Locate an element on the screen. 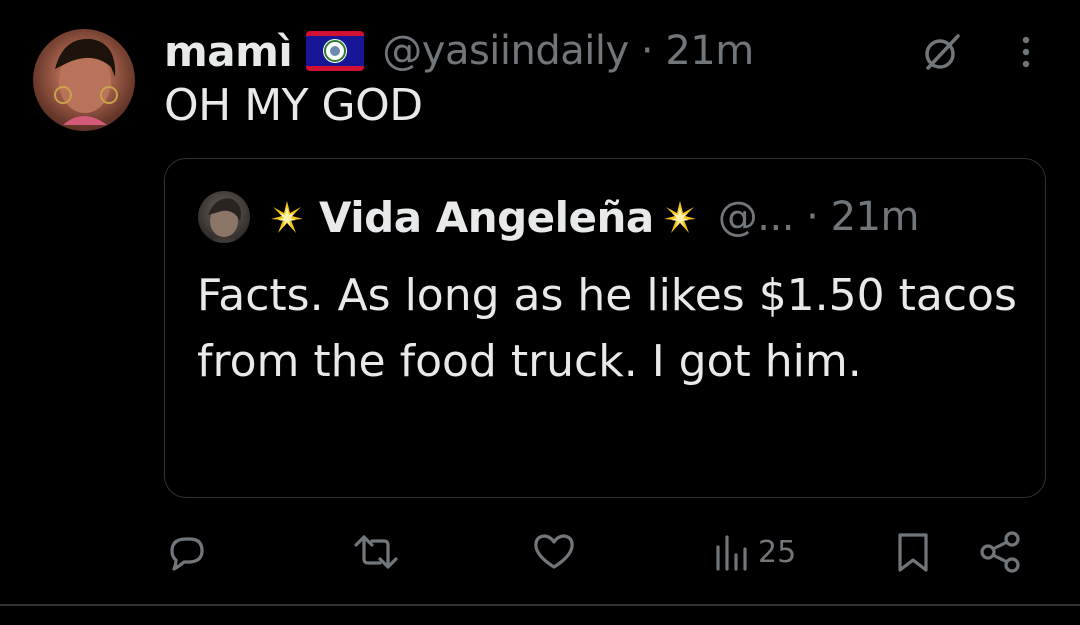 Image resolution: width=1080 pixels, height=625 pixels. belize-flag-icon is located at coordinates (335, 51).